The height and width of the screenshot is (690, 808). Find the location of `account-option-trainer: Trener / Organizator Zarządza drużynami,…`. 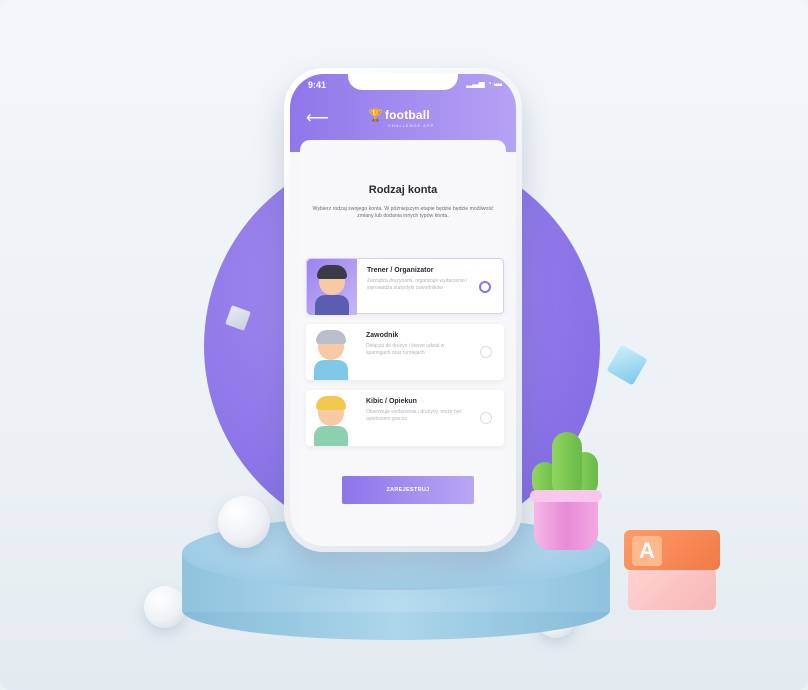

account-option-trainer: Trener / Organizator Zarządza drużynami,… is located at coordinates (405, 286).